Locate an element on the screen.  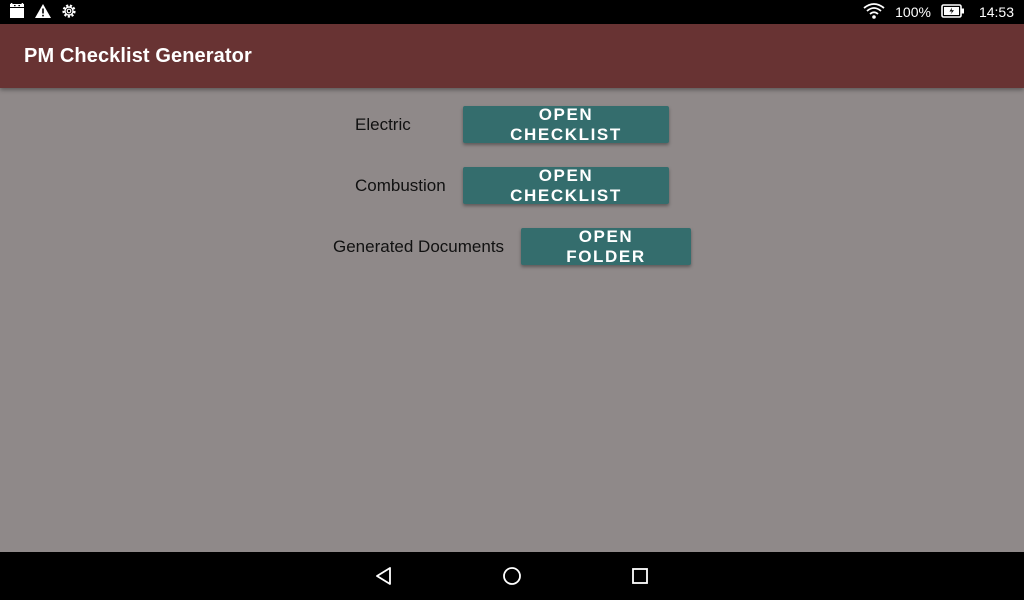
open-folder-button: OPEN FOLDER is located at coordinates (606, 246).